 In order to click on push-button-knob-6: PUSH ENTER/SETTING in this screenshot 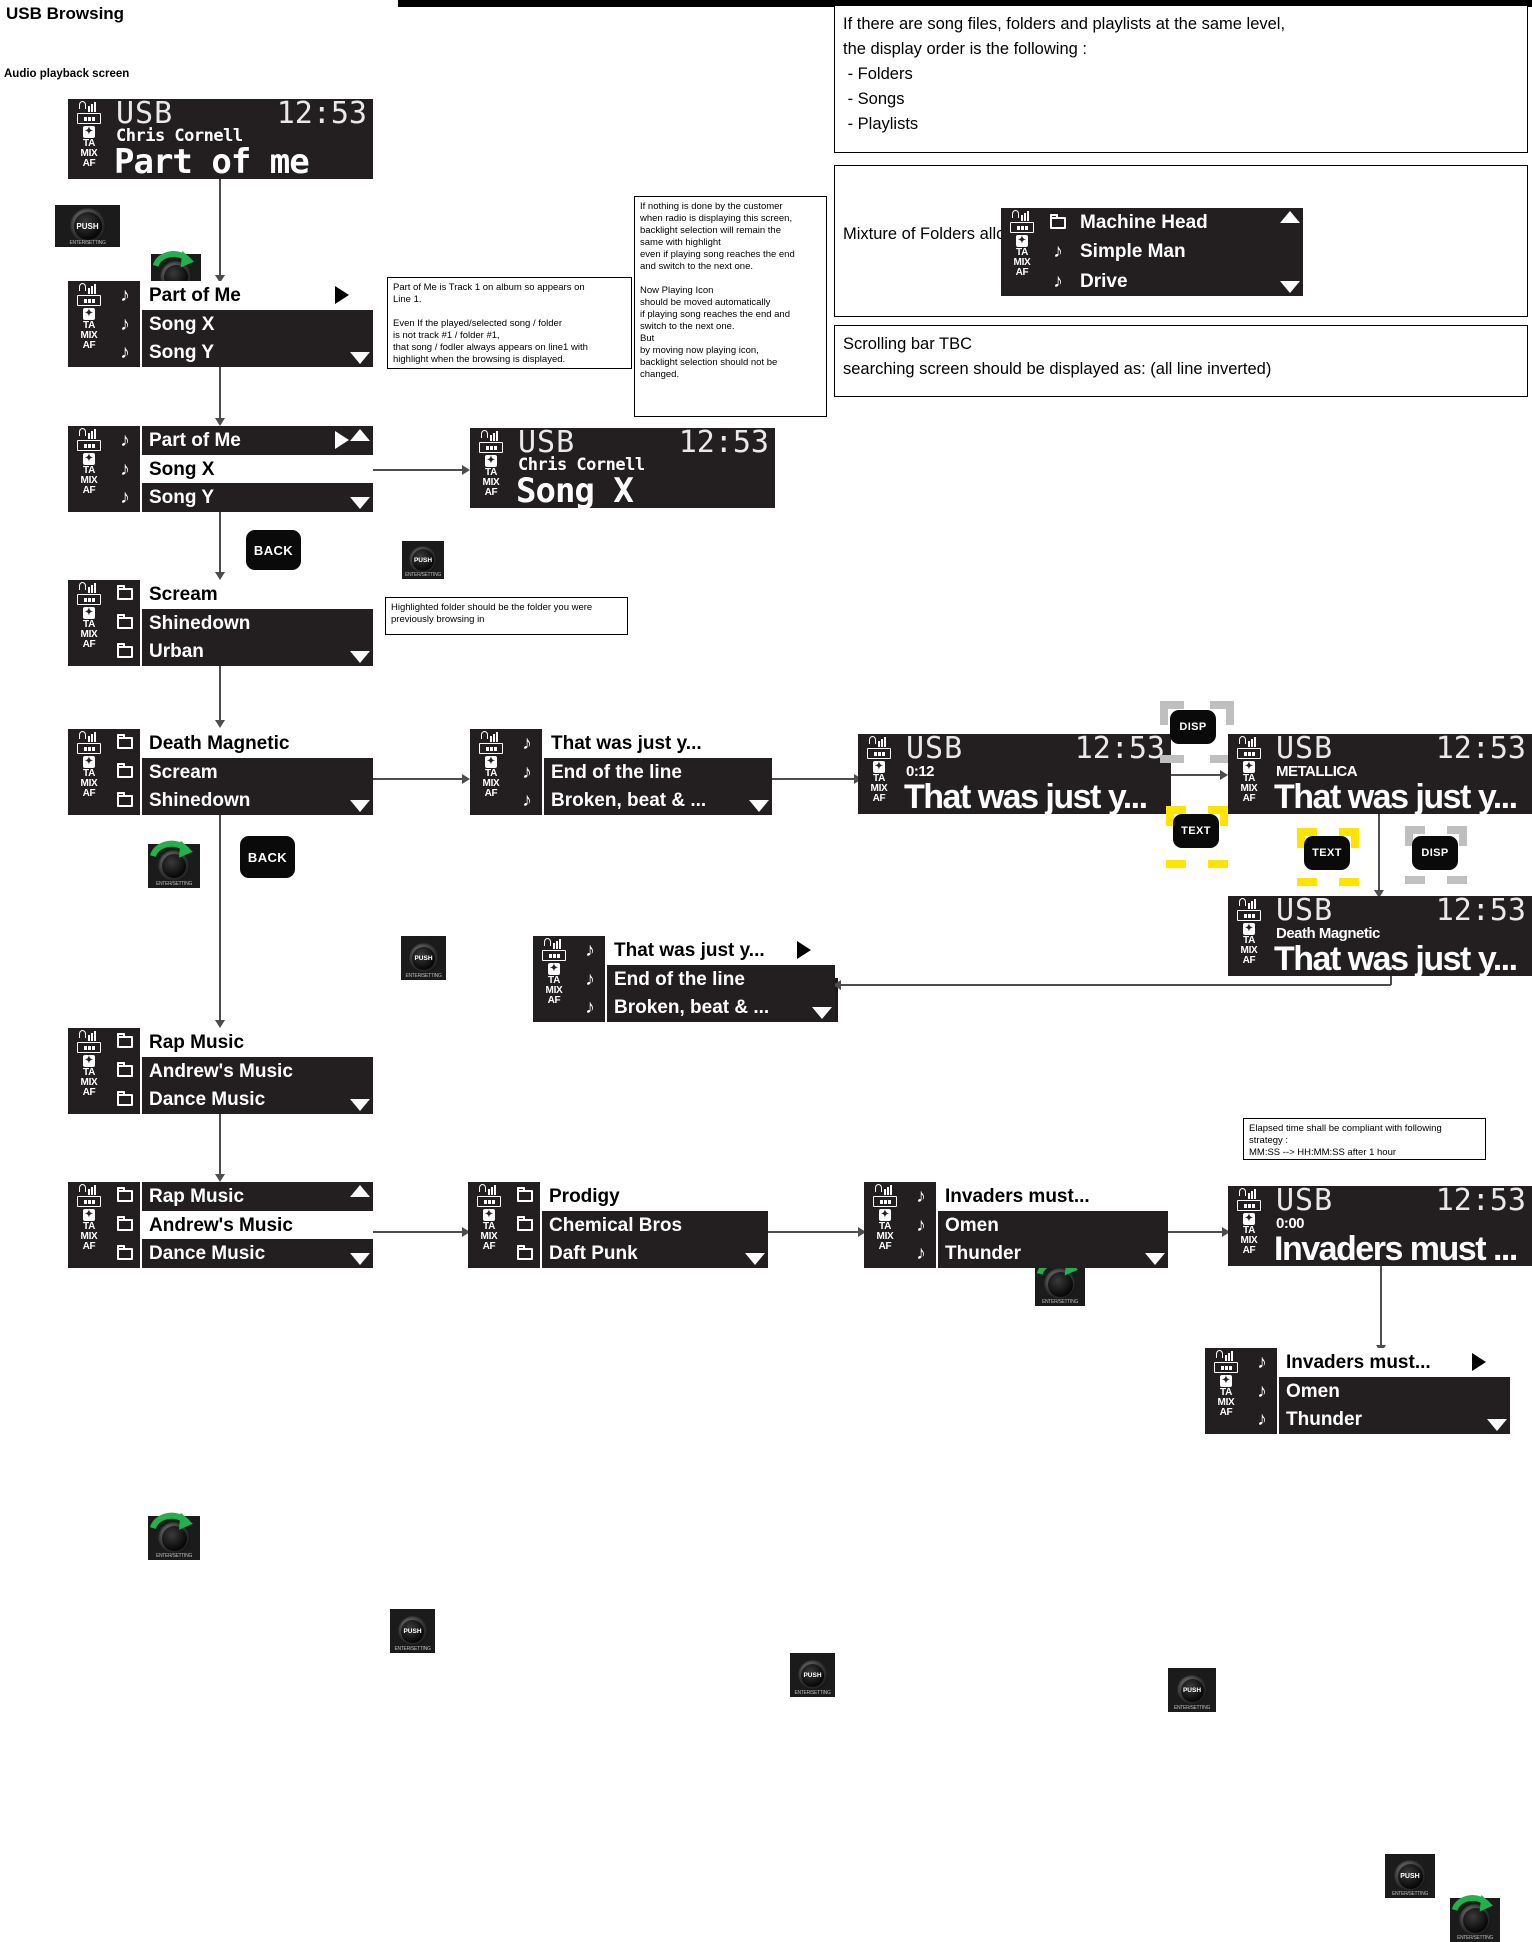, I will do `click(412, 1631)`.